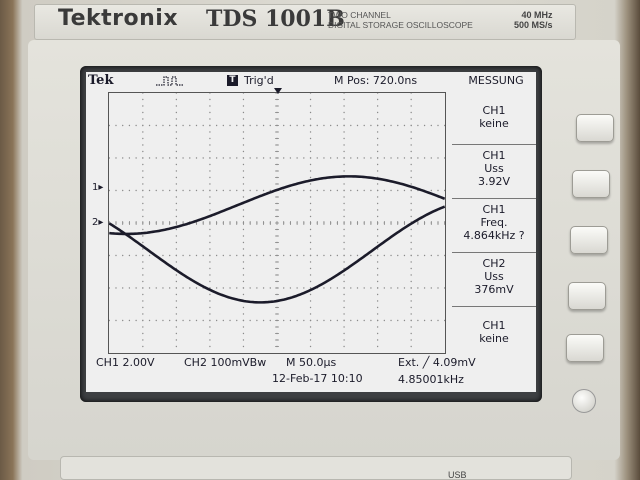 The image size is (640, 480). What do you see at coordinates (316, 468) in the screenshot?
I see `bottom-panel` at bounding box center [316, 468].